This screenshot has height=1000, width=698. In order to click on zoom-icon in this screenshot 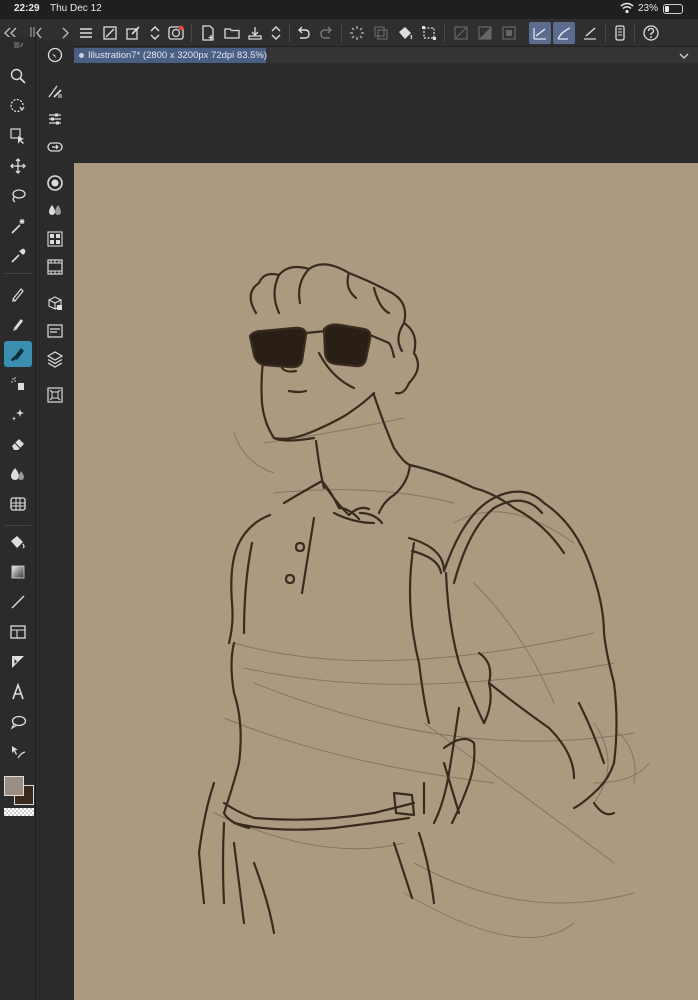, I will do `click(18, 76)`.